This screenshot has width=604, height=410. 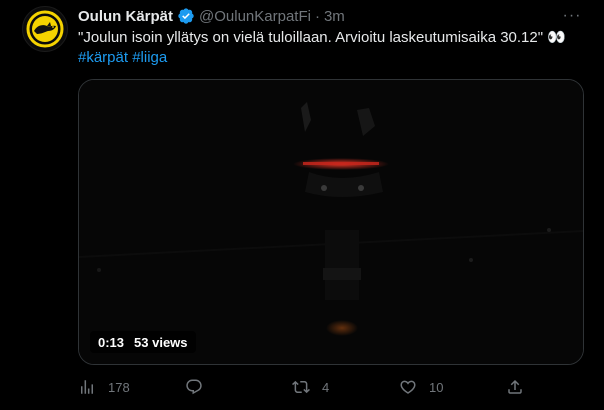 I want to click on timestamp: 3m, so click(x=334, y=16).